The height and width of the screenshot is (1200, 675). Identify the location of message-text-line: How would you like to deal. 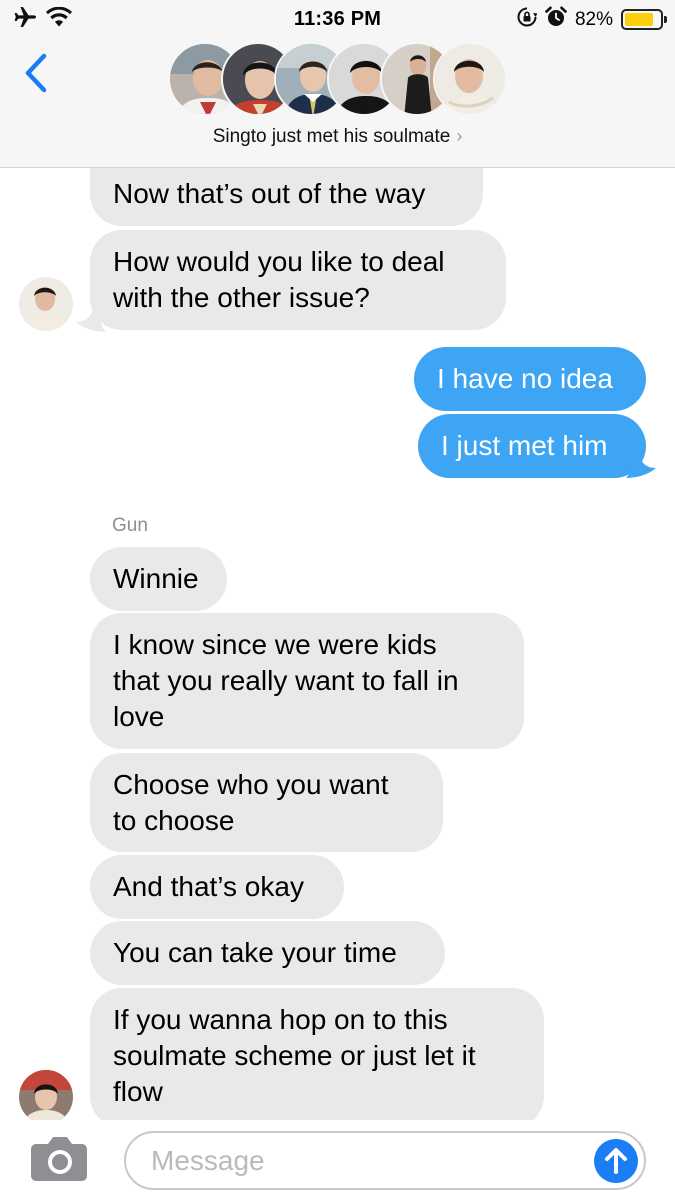
(279, 261).